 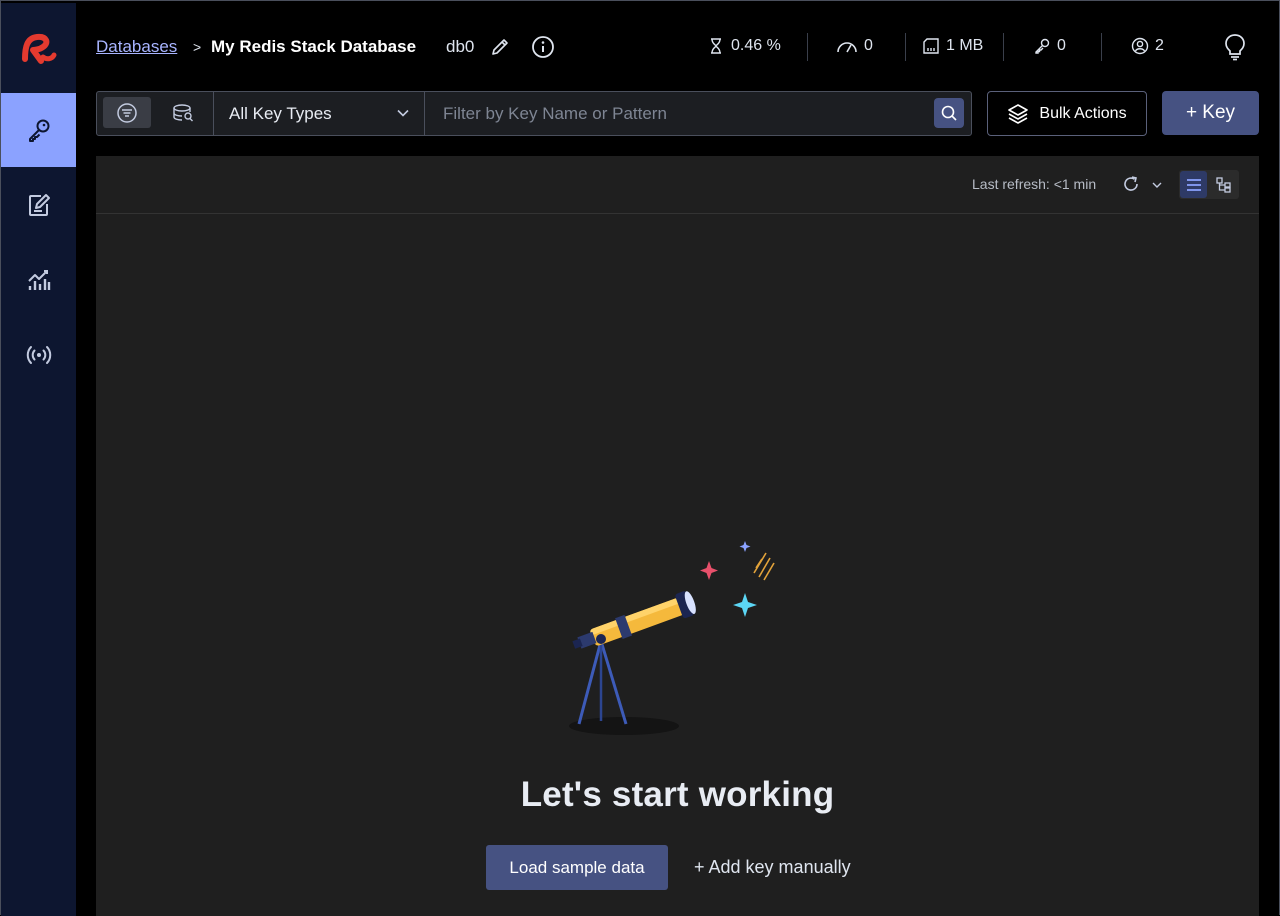 I want to click on last-refresh-label: Last refresh: <1 min, so click(x=1034, y=184).